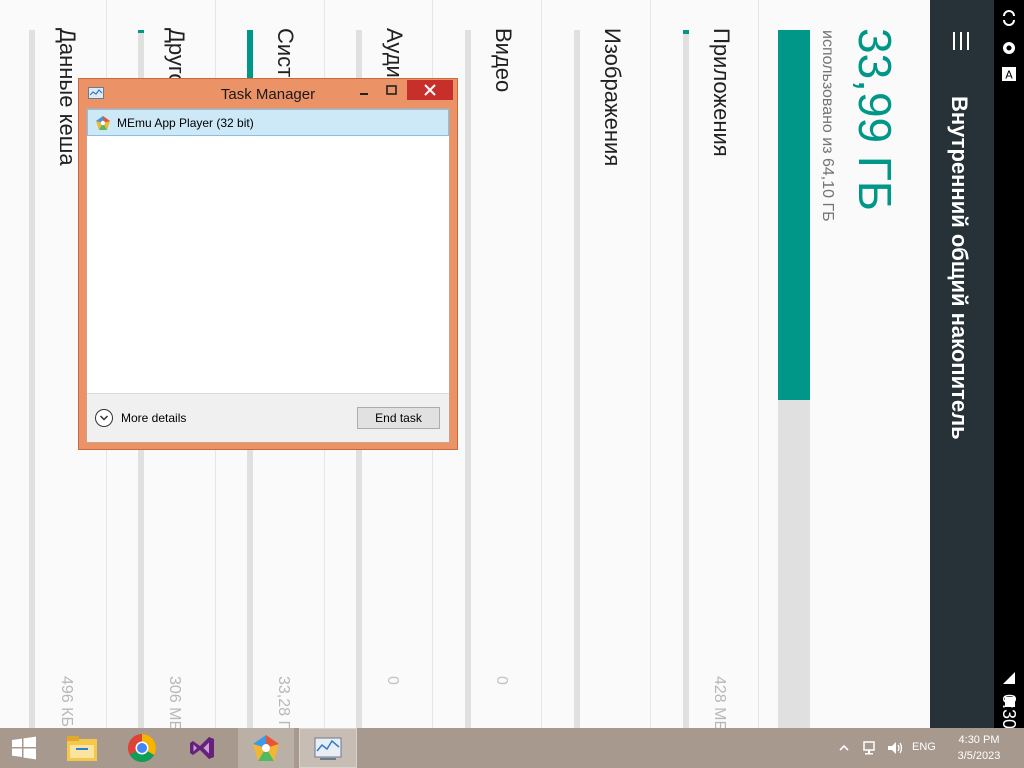 The width and height of the screenshot is (1024, 768). I want to click on process-name: MEmu App Player (32 bit), so click(185, 123).